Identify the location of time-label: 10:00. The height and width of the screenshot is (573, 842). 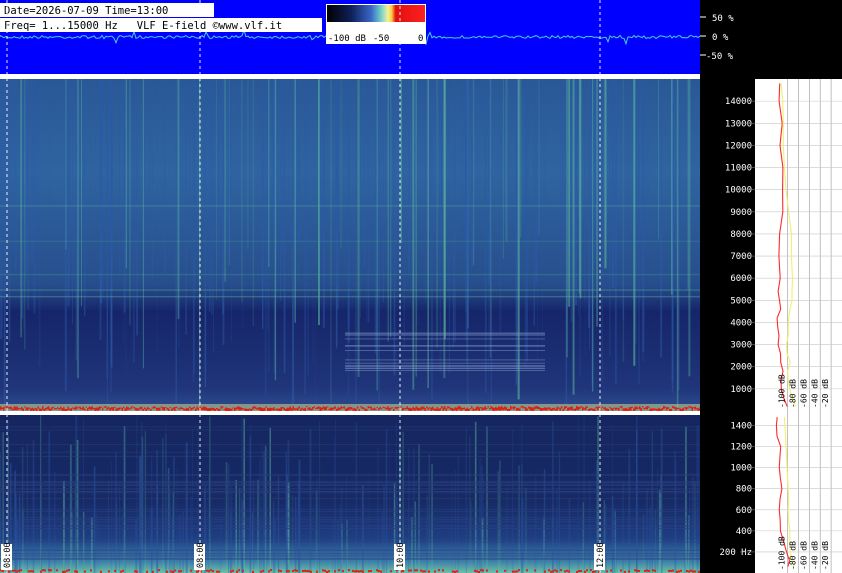
(400, 556).